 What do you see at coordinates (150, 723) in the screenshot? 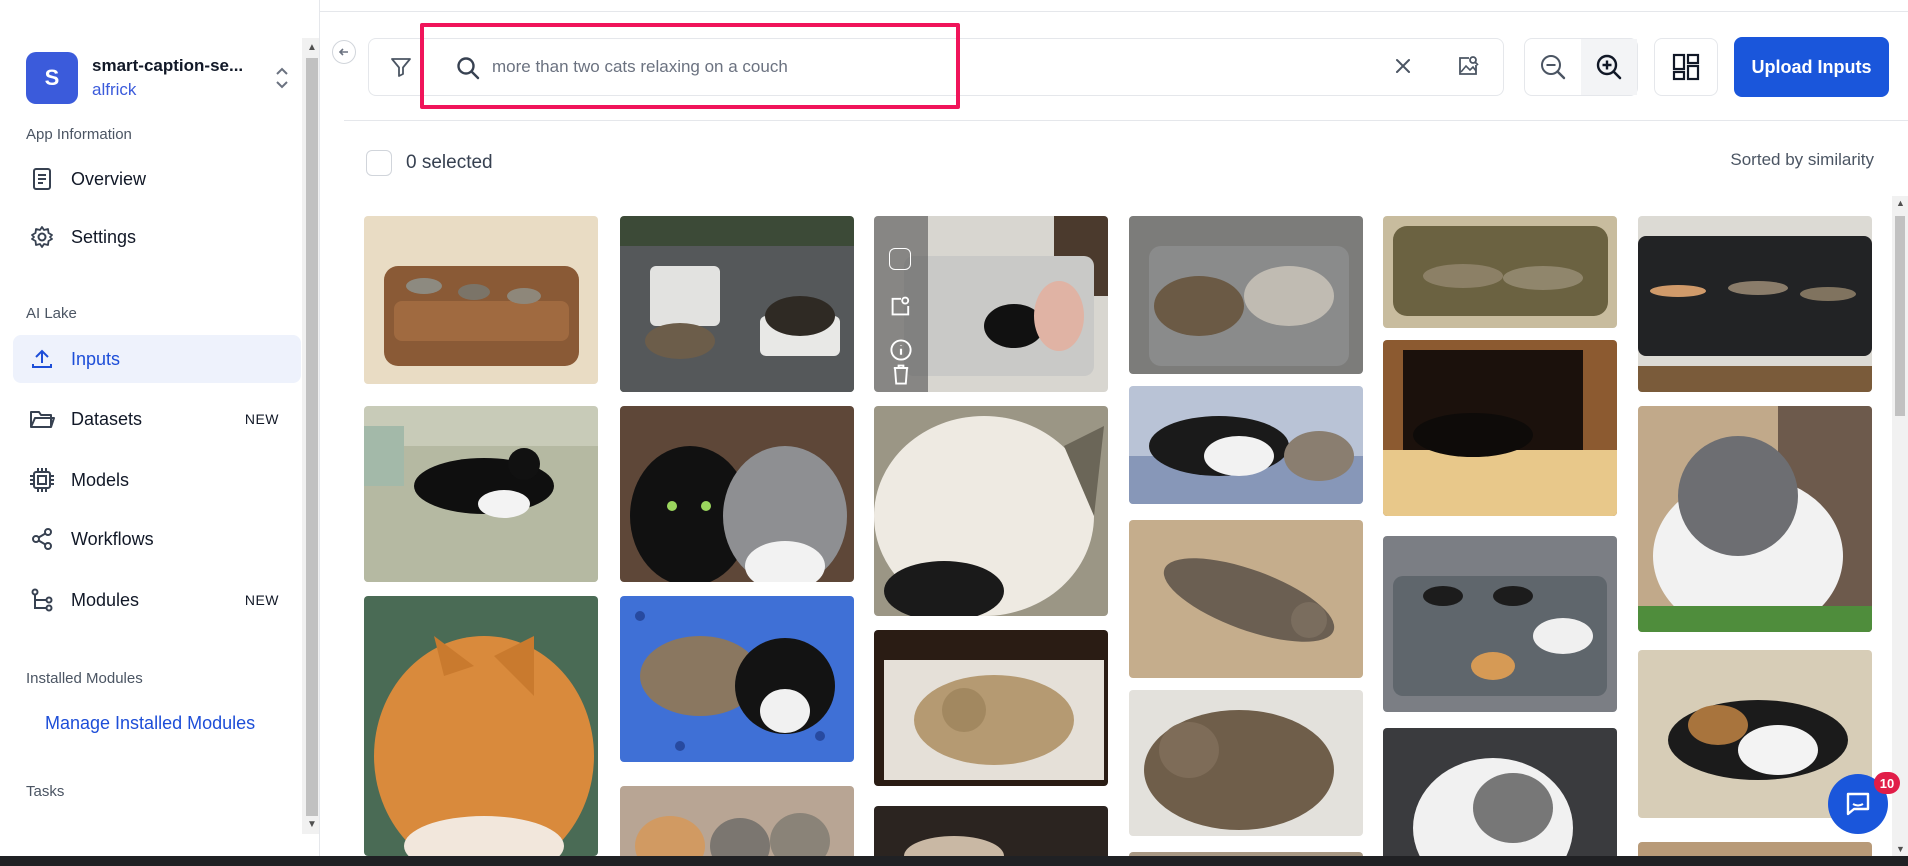
I see `manage-installed-modules-link: Manage Installed Modules` at bounding box center [150, 723].